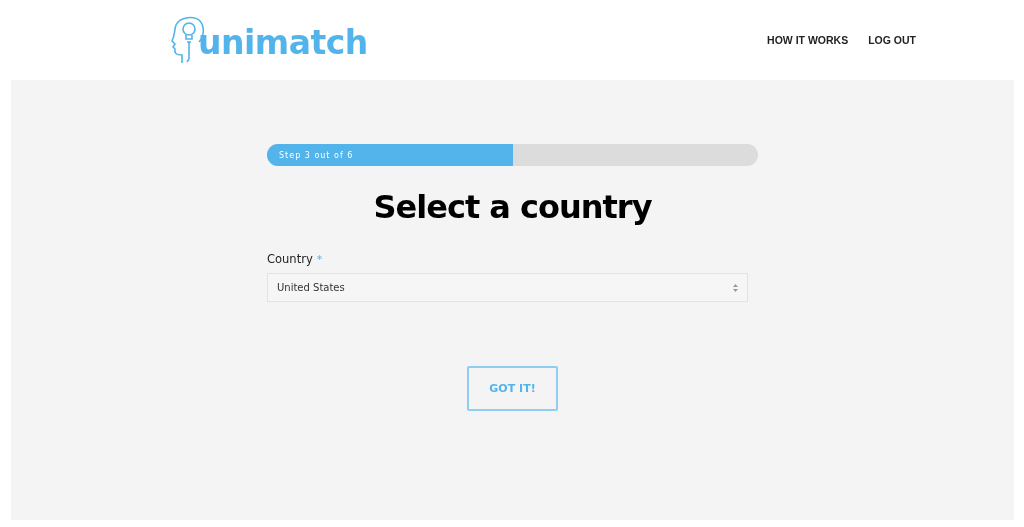 The width and height of the screenshot is (1024, 527). Describe the element at coordinates (316, 155) in the screenshot. I see `step-text: Step 3 out of 6` at that location.